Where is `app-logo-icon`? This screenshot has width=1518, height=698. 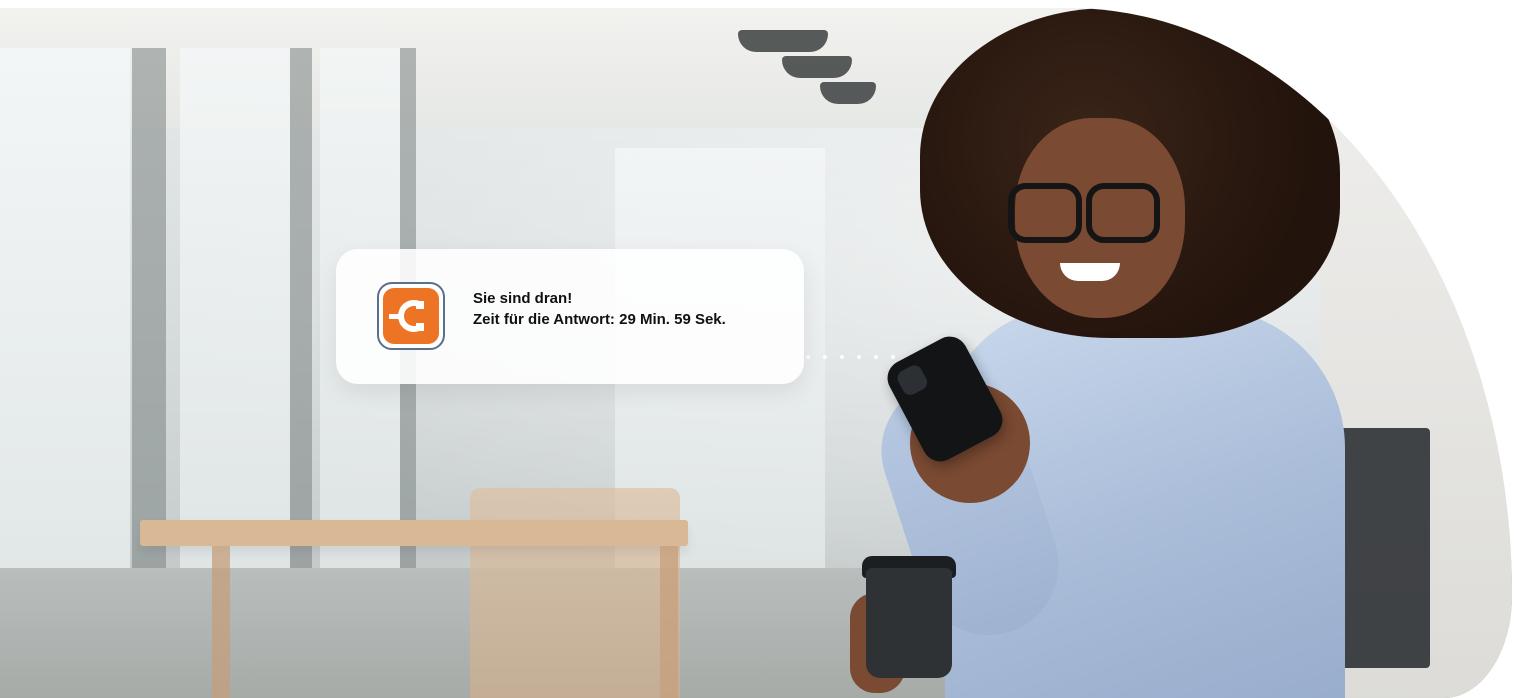 app-logo-icon is located at coordinates (411, 316).